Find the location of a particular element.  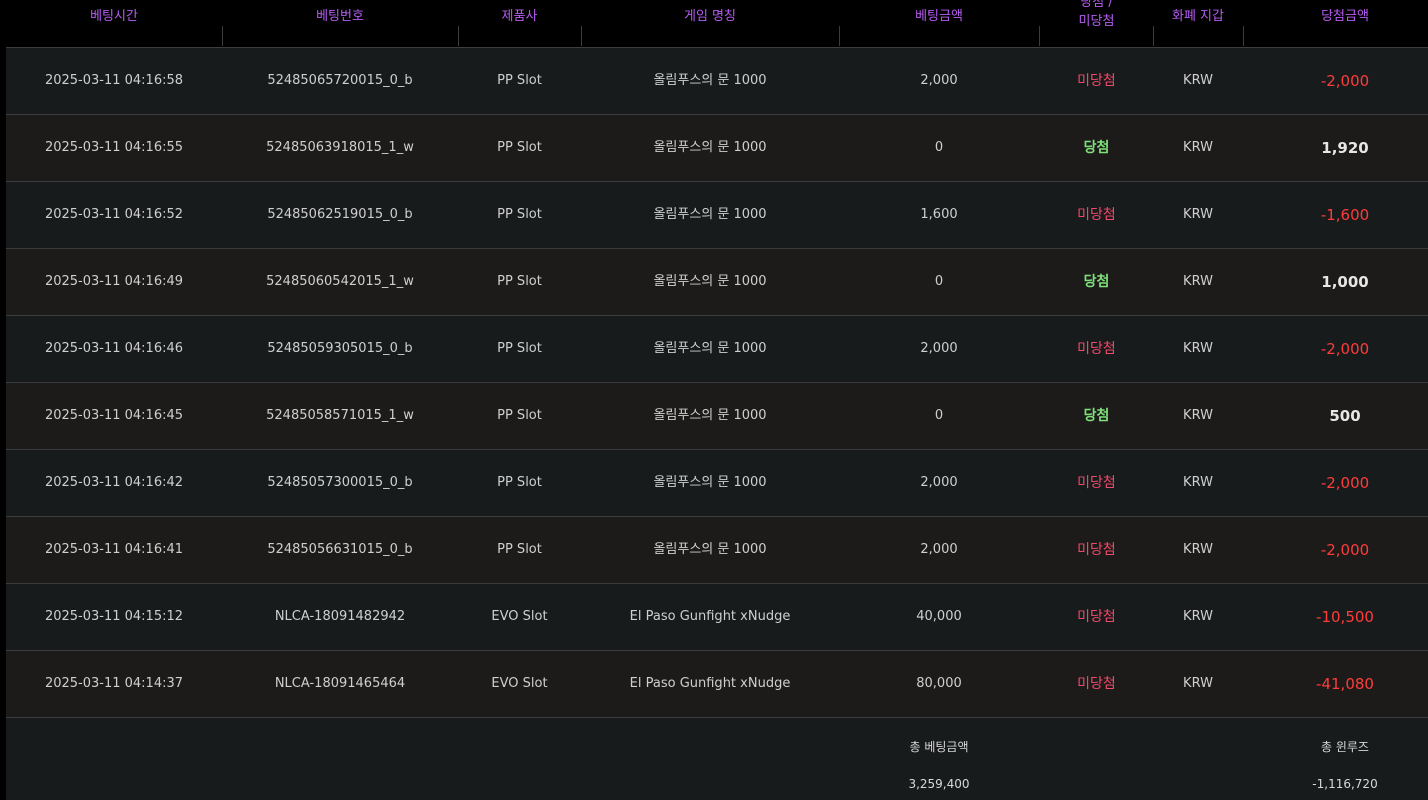

header-provider: 제품사 is located at coordinates (519, 16).